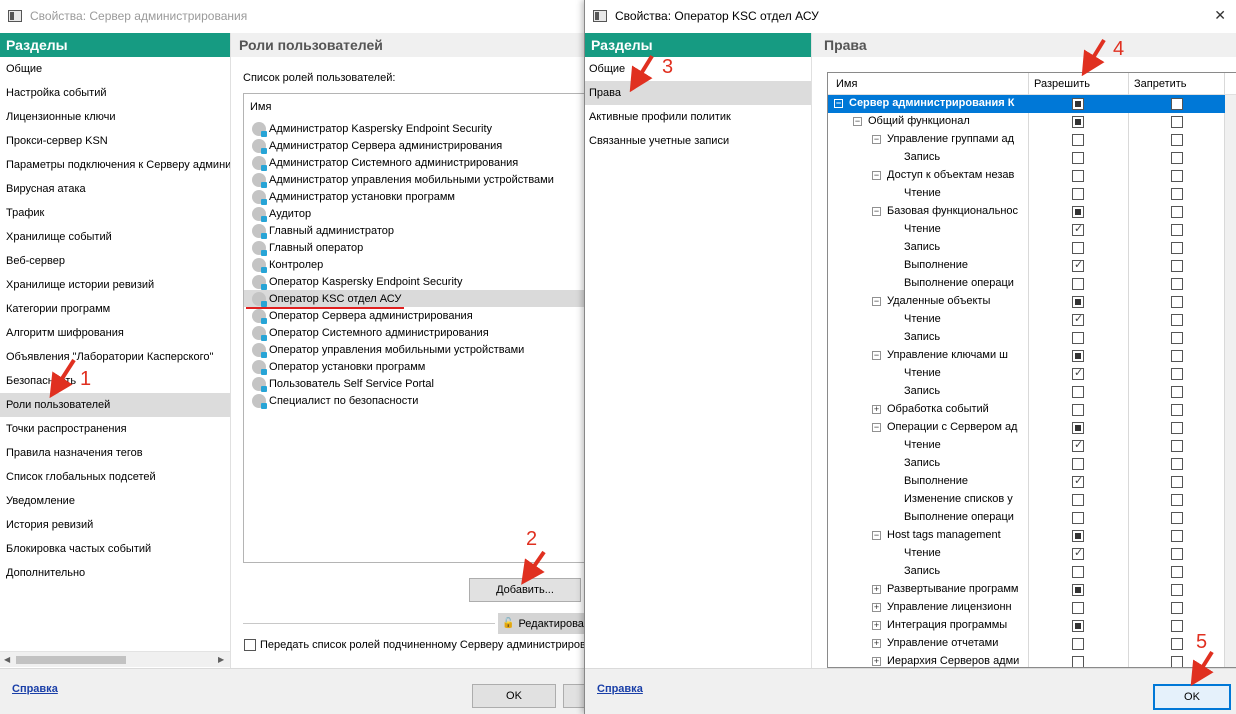 This screenshot has width=1236, height=714. Describe the element at coordinates (641, 73) in the screenshot. I see `arrow-3-icon` at that location.